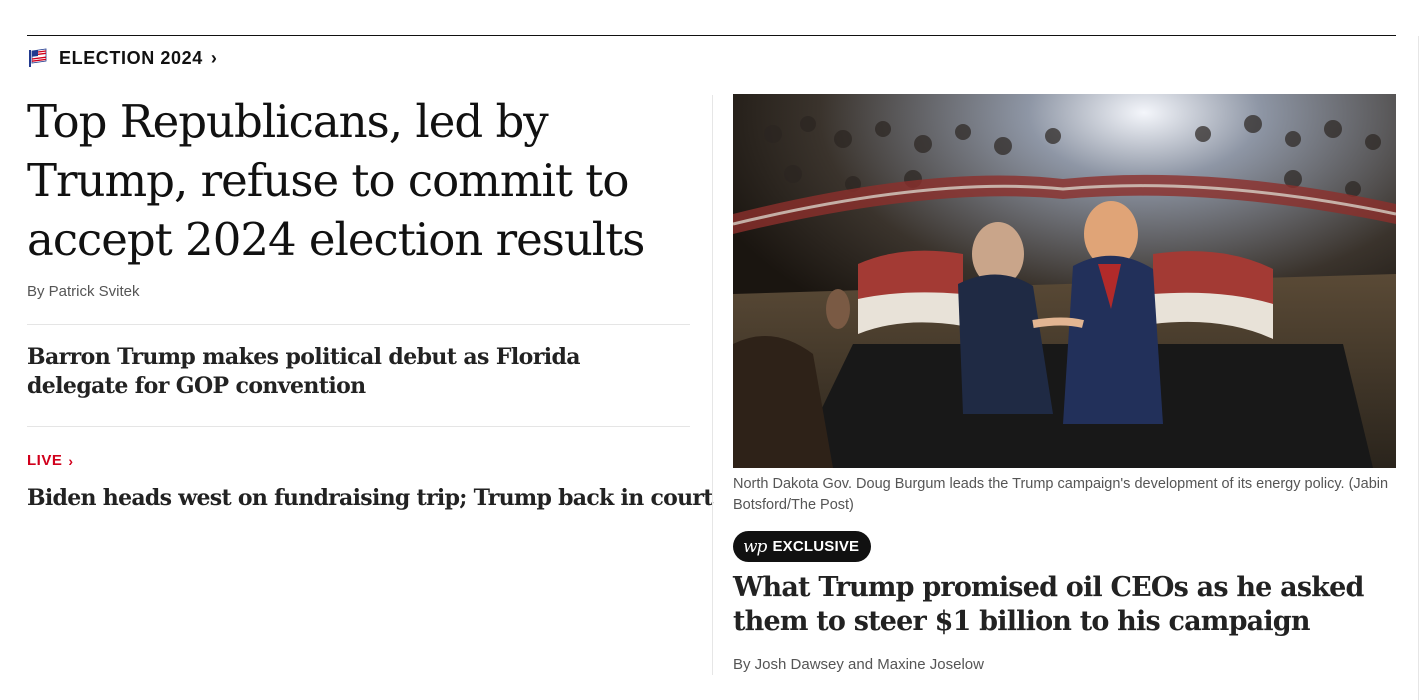 The width and height of the screenshot is (1427, 700). I want to click on wp-logo: wp, so click(755, 546).